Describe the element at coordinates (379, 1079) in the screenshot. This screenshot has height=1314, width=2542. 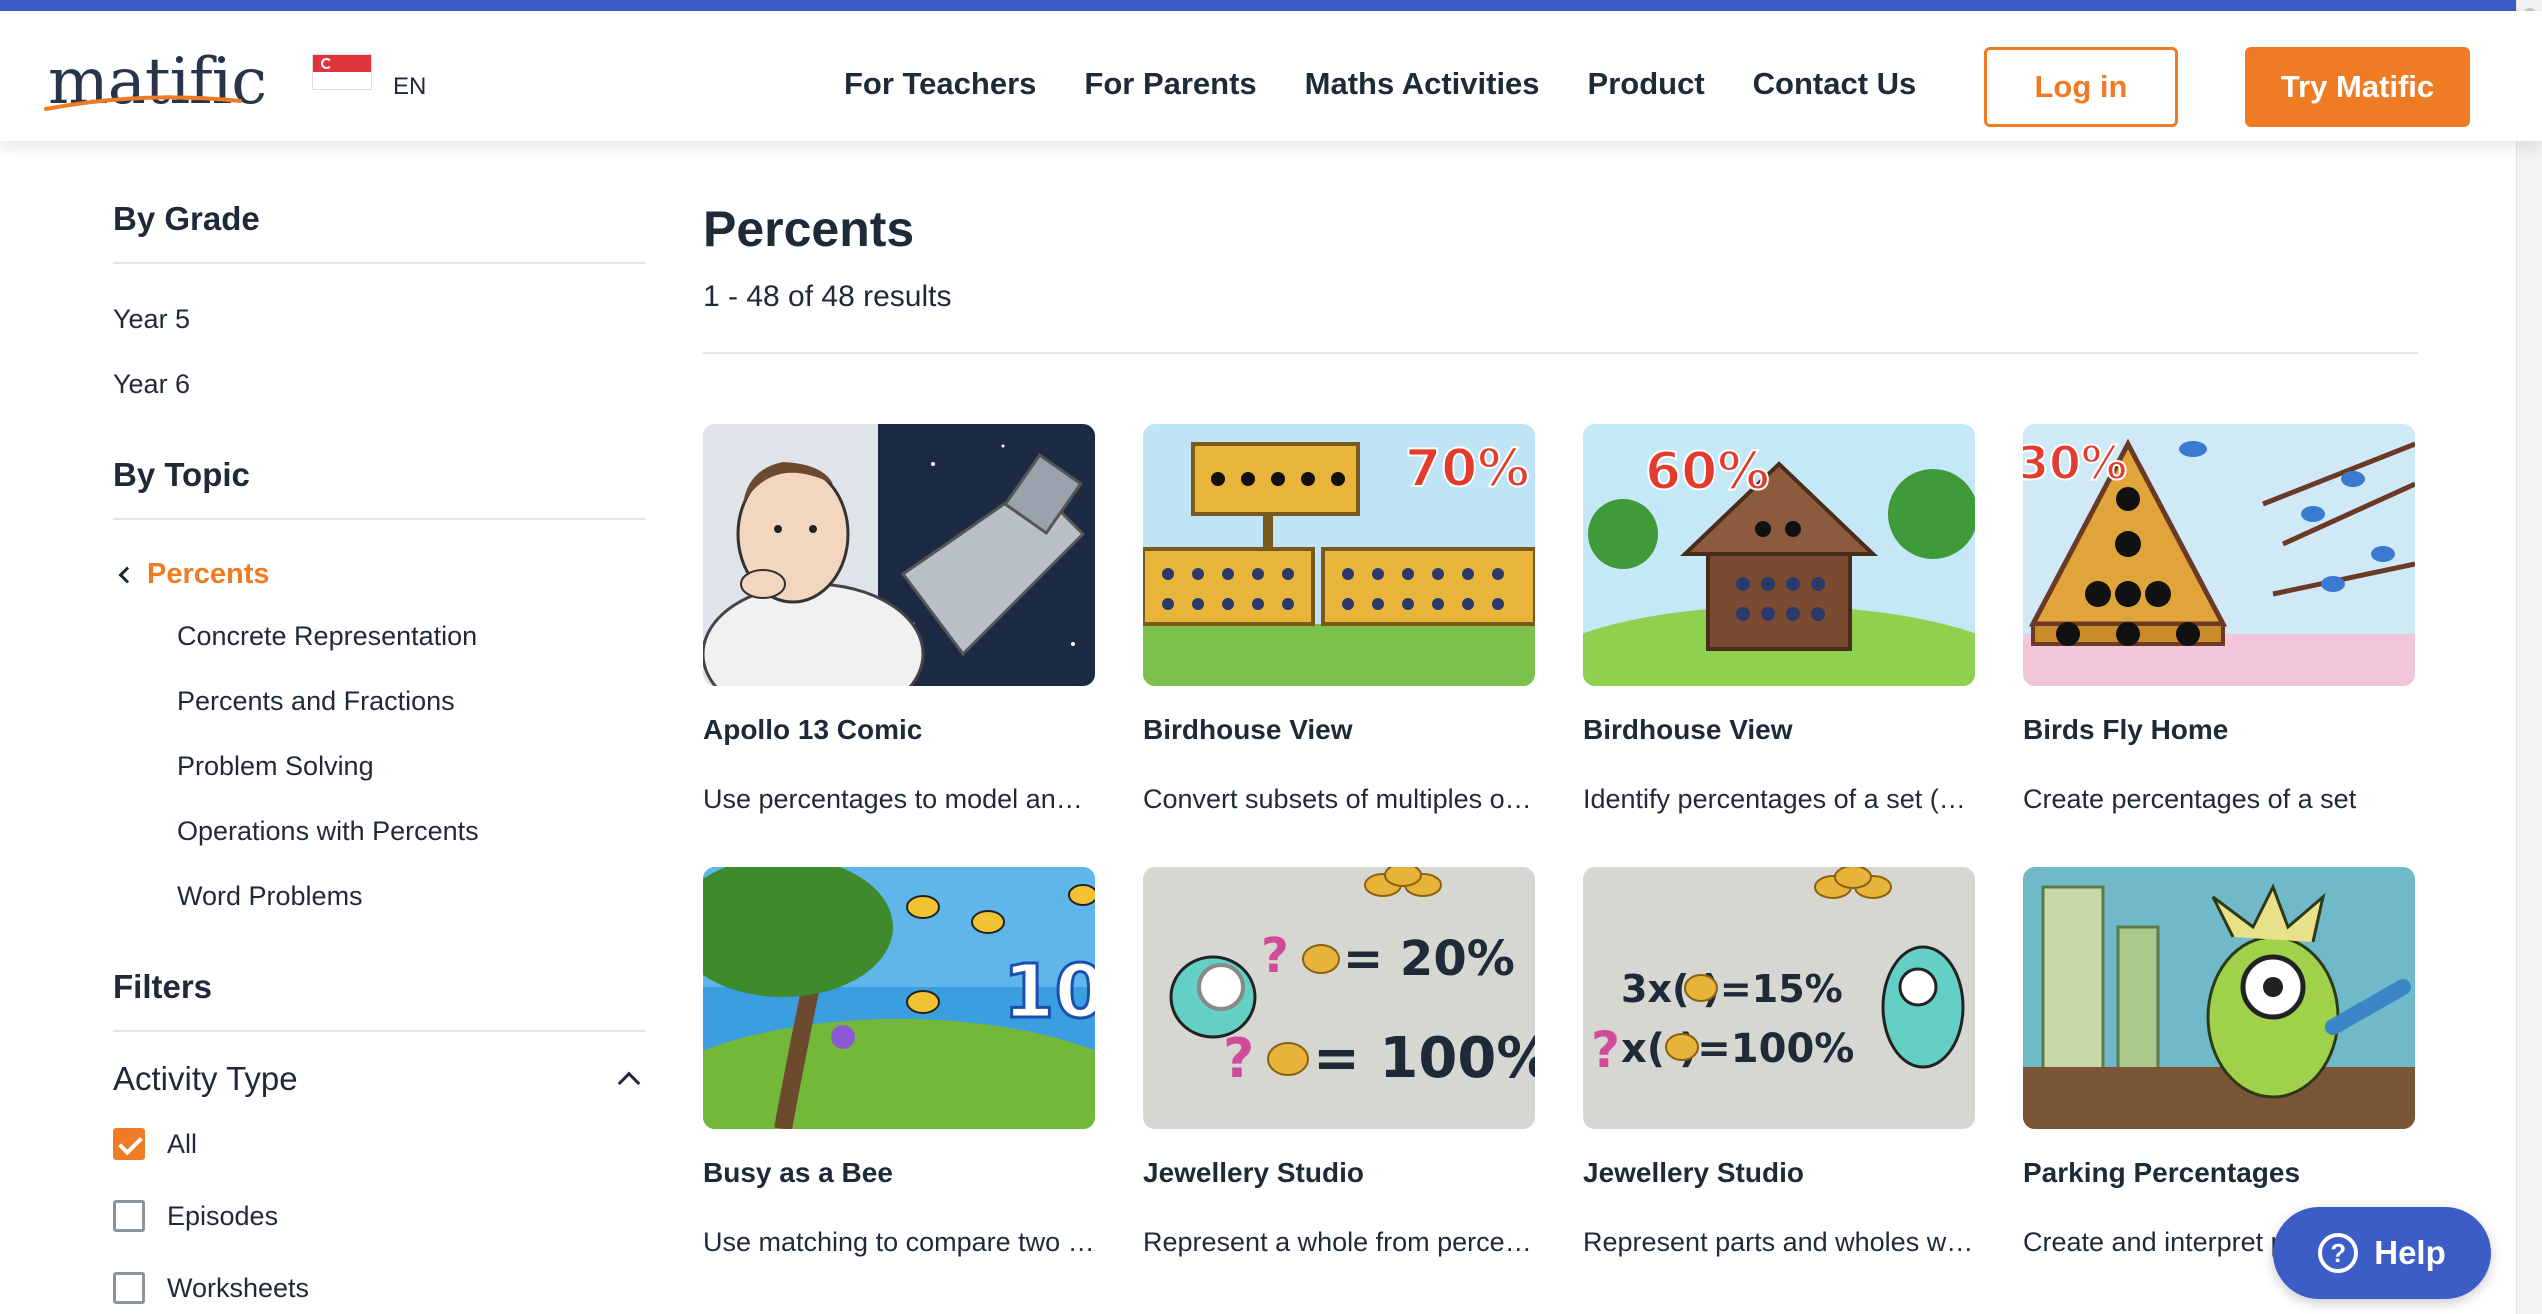
I see `activity-type-toggle: Activity Type` at that location.